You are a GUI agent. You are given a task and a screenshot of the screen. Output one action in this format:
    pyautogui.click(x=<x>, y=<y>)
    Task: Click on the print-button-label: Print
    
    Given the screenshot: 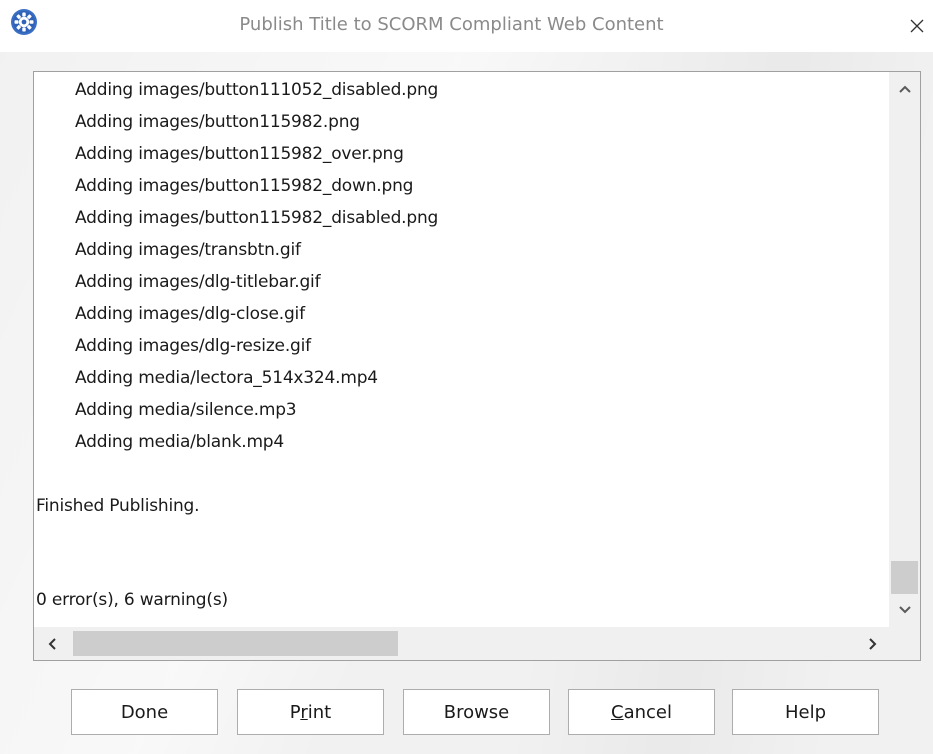 What is the action you would take?
    pyautogui.click(x=310, y=712)
    